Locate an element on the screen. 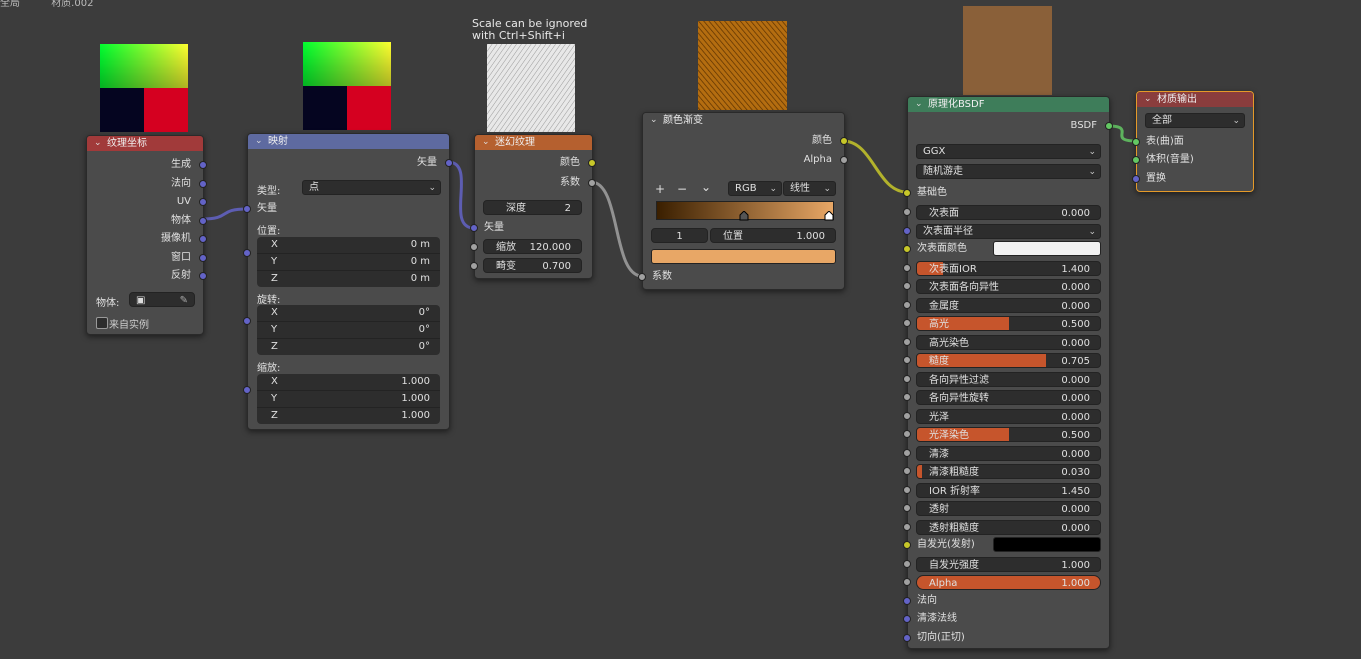 Image resolution: width=1361 pixels, height=659 pixels. bsdf-field: IOR 折射率 1.450 is located at coordinates (1008, 490).